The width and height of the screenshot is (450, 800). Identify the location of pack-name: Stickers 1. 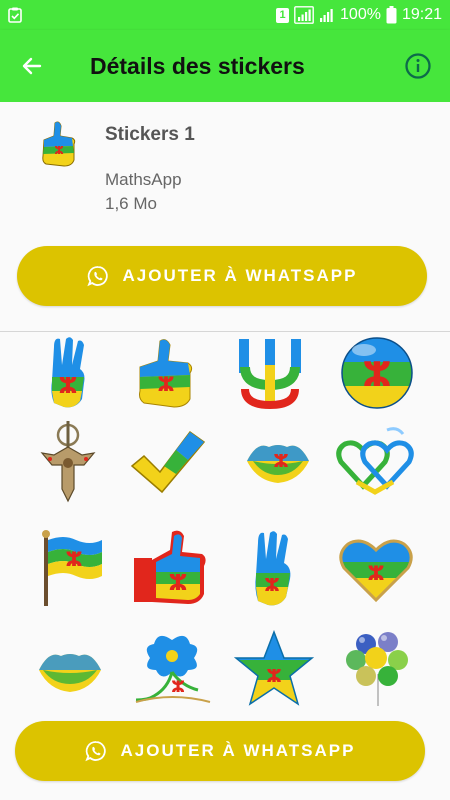
(150, 134).